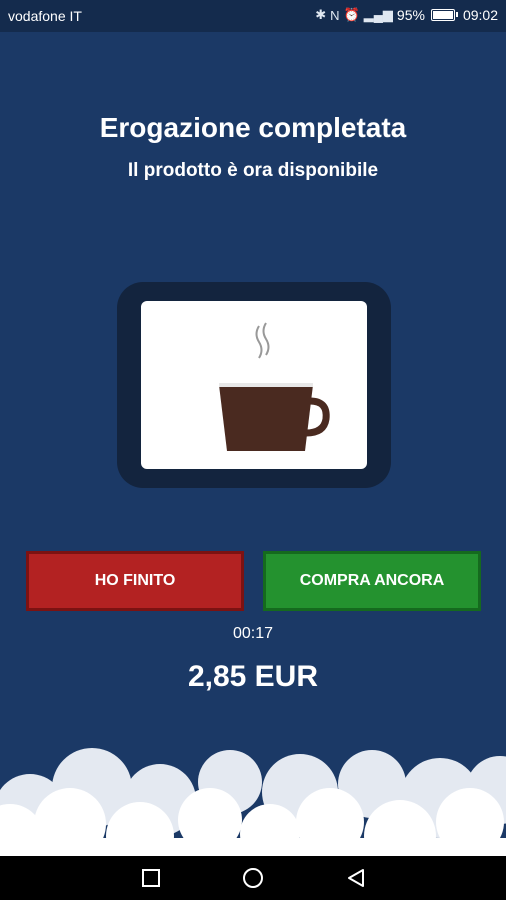 The width and height of the screenshot is (506, 900). I want to click on status-time: 09:02, so click(480, 15).